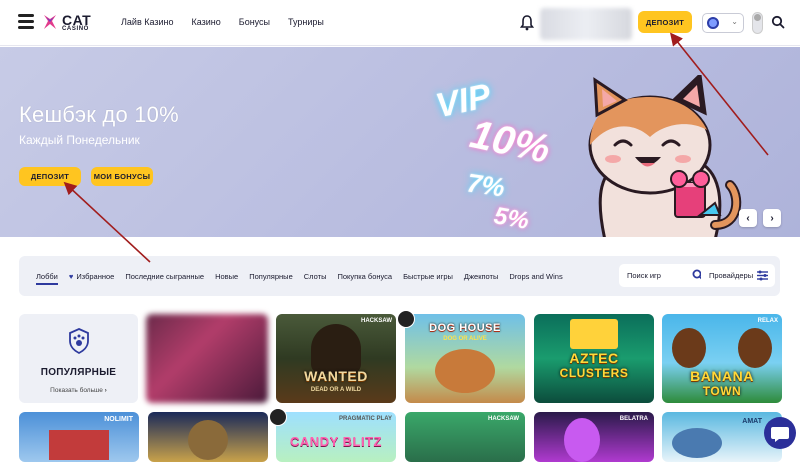 The height and width of the screenshot is (462, 800). Describe the element at coordinates (486, 185) in the screenshot. I see `promo-7-text: 7%` at that location.